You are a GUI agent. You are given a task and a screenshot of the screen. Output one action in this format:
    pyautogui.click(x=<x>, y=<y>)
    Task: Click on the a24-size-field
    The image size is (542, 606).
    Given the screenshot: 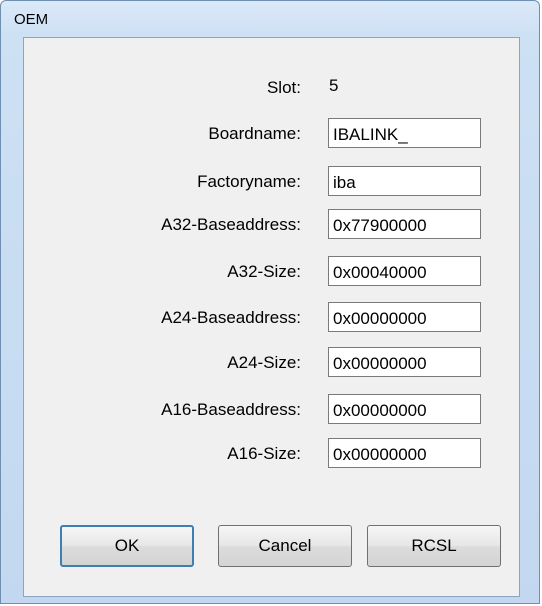 What is the action you would take?
    pyautogui.click(x=404, y=362)
    